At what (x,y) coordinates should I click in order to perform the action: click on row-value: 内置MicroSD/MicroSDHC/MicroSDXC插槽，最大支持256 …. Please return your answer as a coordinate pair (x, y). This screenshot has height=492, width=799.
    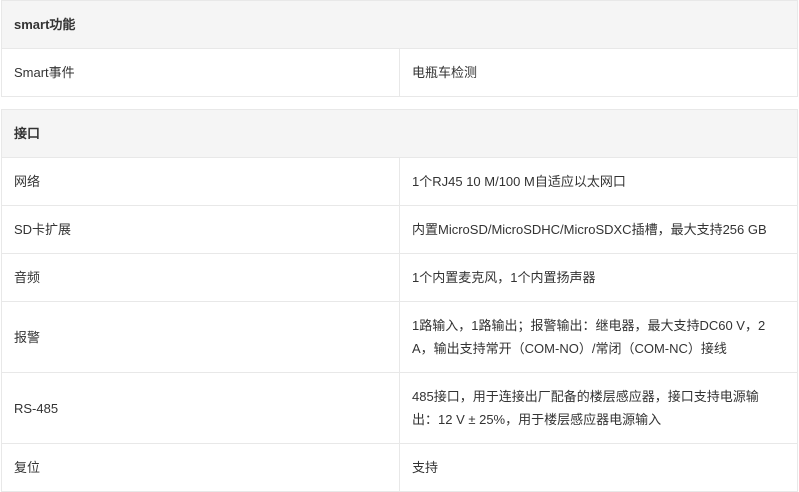
    Looking at the image, I should click on (598, 229).